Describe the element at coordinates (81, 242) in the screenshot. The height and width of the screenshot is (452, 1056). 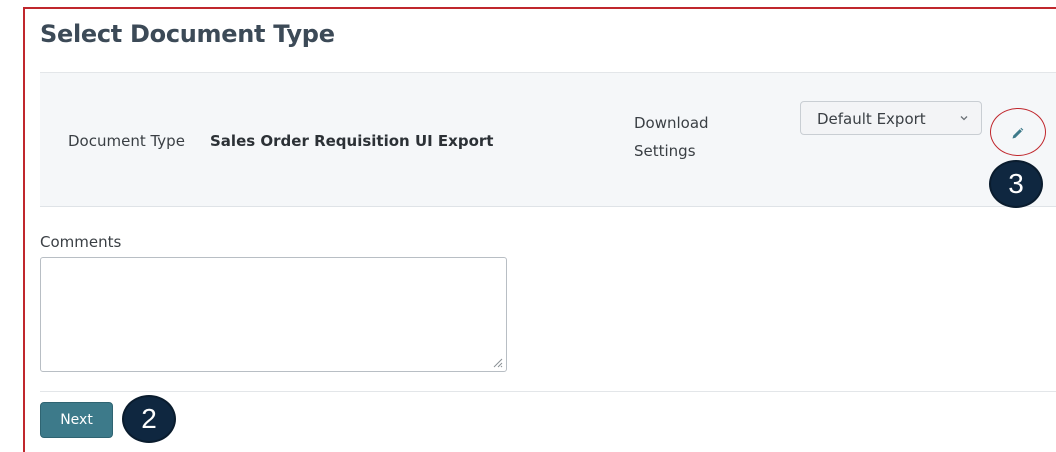
I see `comments-label: Comments` at that location.